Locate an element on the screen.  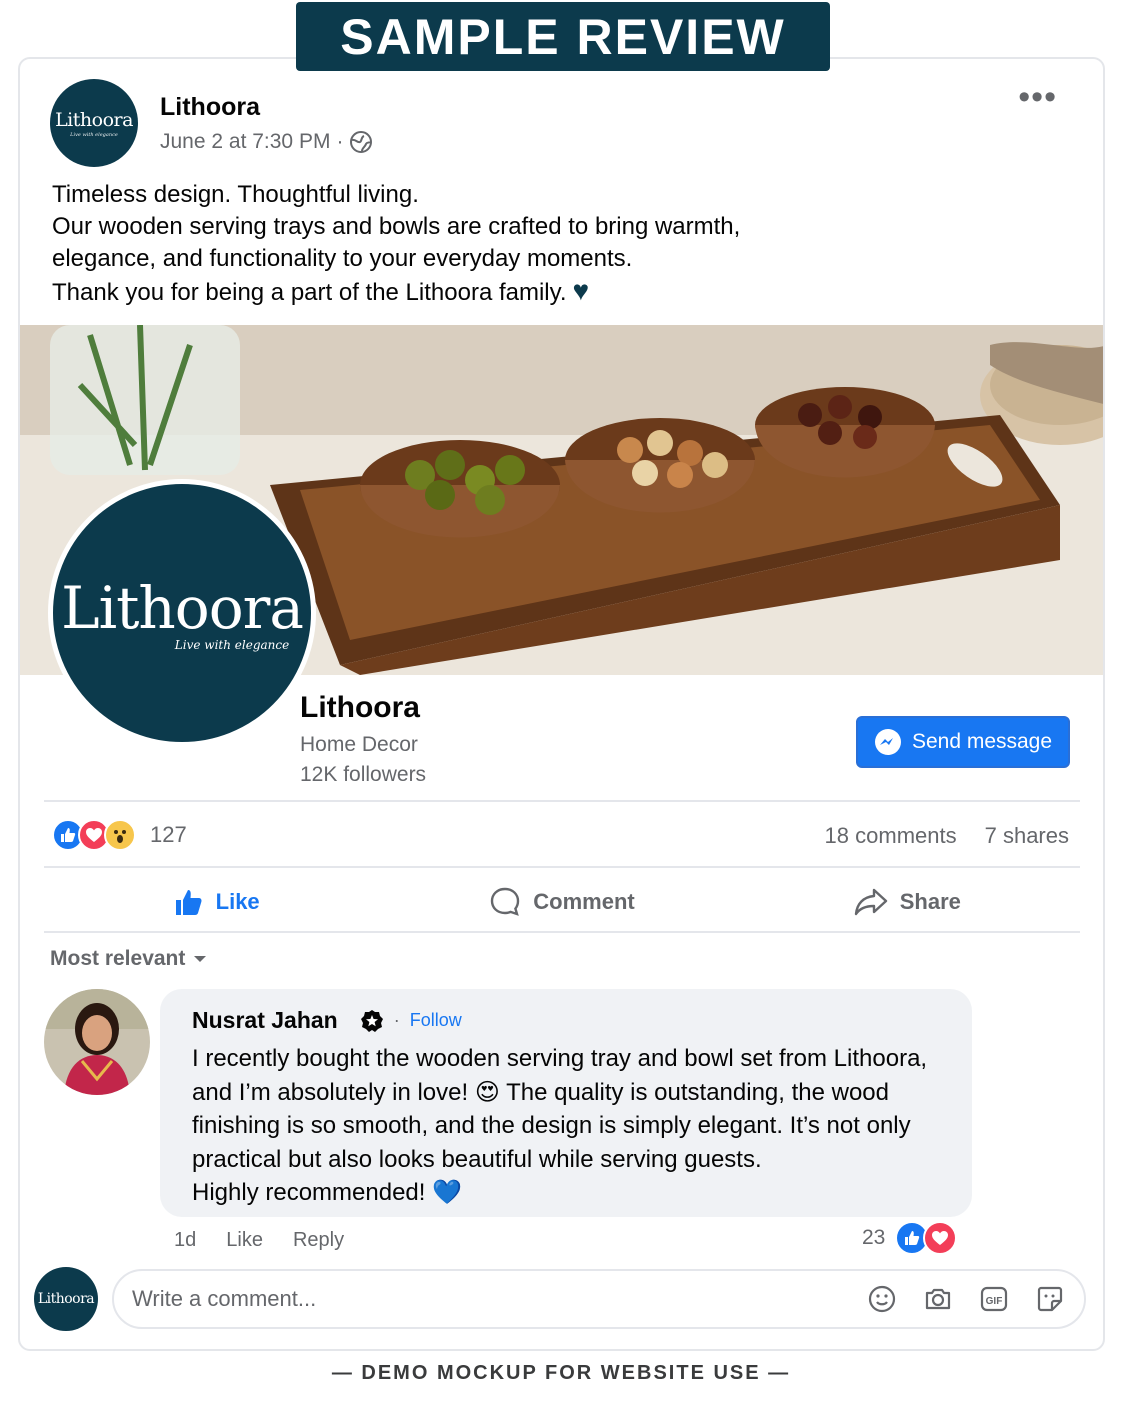
commenter-photo is located at coordinates (97, 1042).